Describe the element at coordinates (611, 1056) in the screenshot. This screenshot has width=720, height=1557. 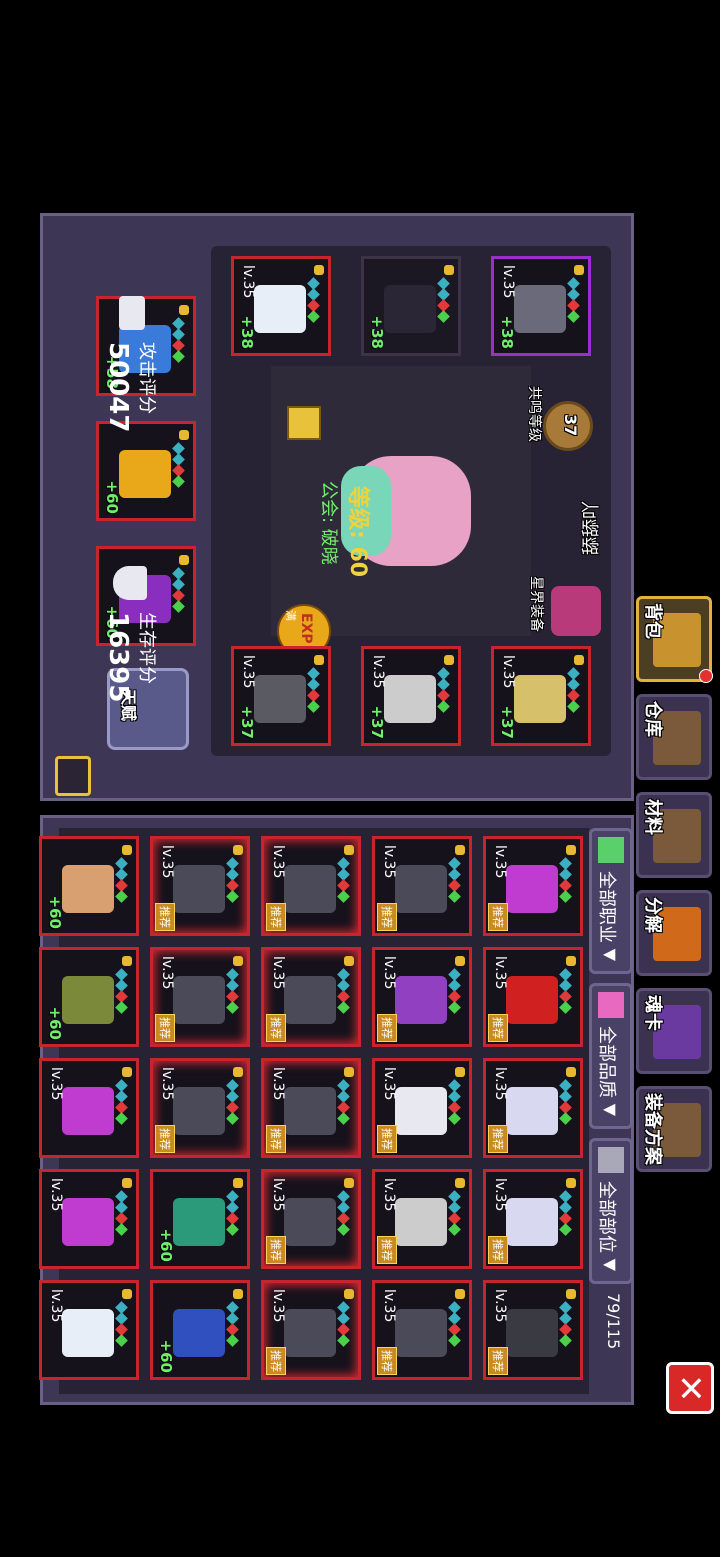
I see `filter-dropdown: 全部品质 ▼` at that location.